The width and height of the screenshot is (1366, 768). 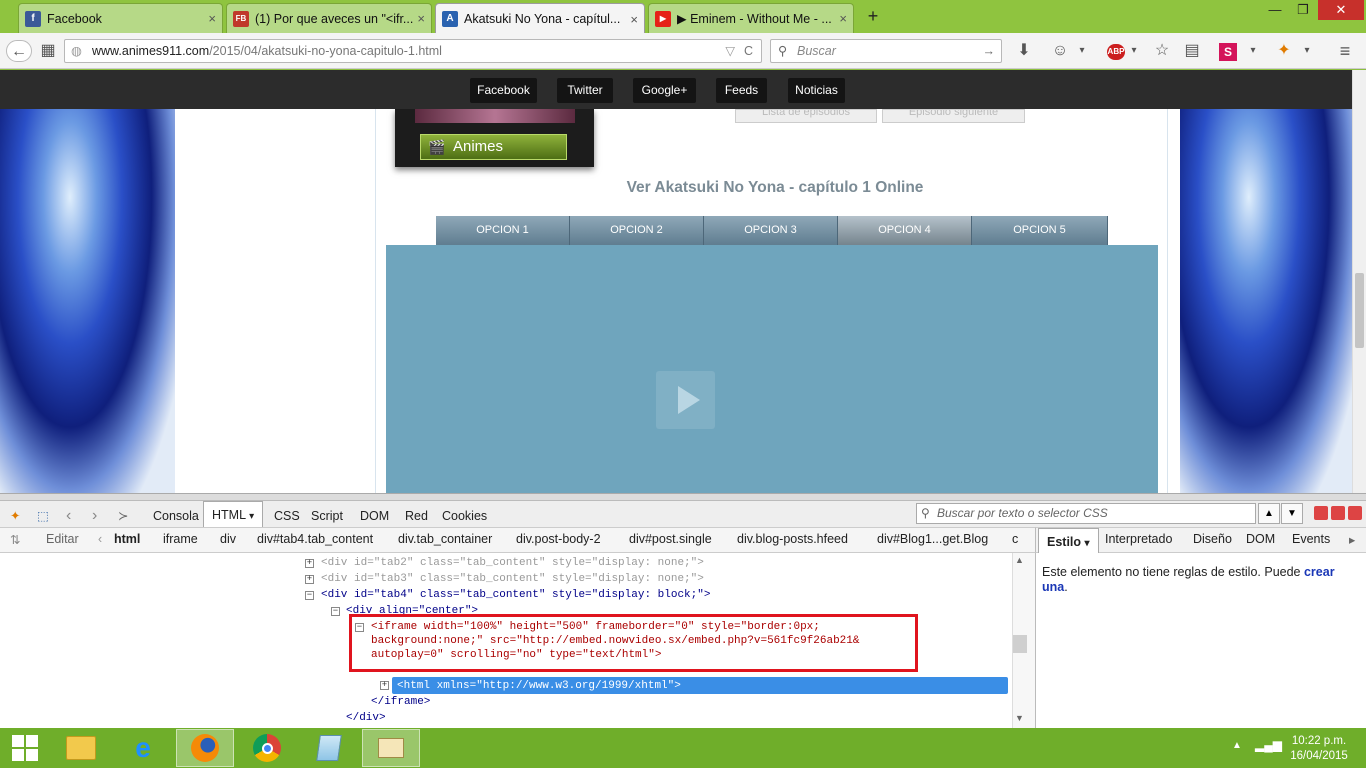 What do you see at coordinates (1116, 52) in the screenshot?
I see `adblock-icon: ABP` at bounding box center [1116, 52].